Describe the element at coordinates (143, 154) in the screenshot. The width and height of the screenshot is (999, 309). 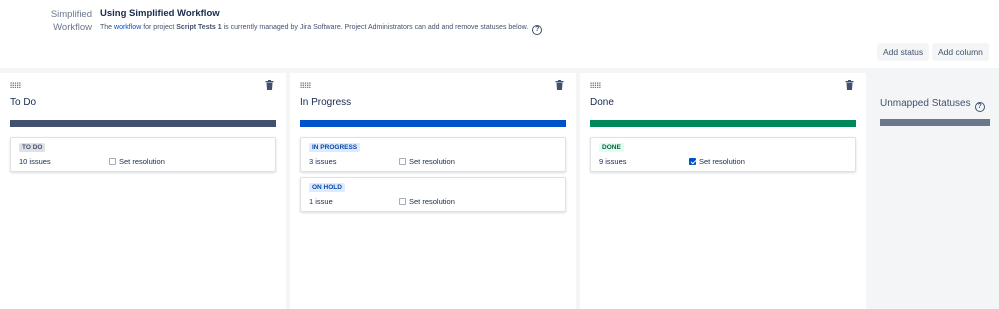
I see `status-card: TO DO 10 issues Set resolution` at that location.